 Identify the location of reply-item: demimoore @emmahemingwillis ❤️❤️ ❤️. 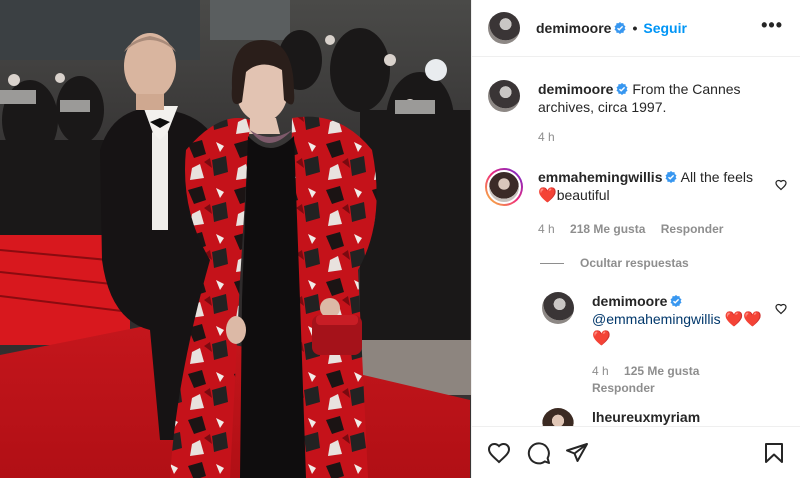
(652, 320).